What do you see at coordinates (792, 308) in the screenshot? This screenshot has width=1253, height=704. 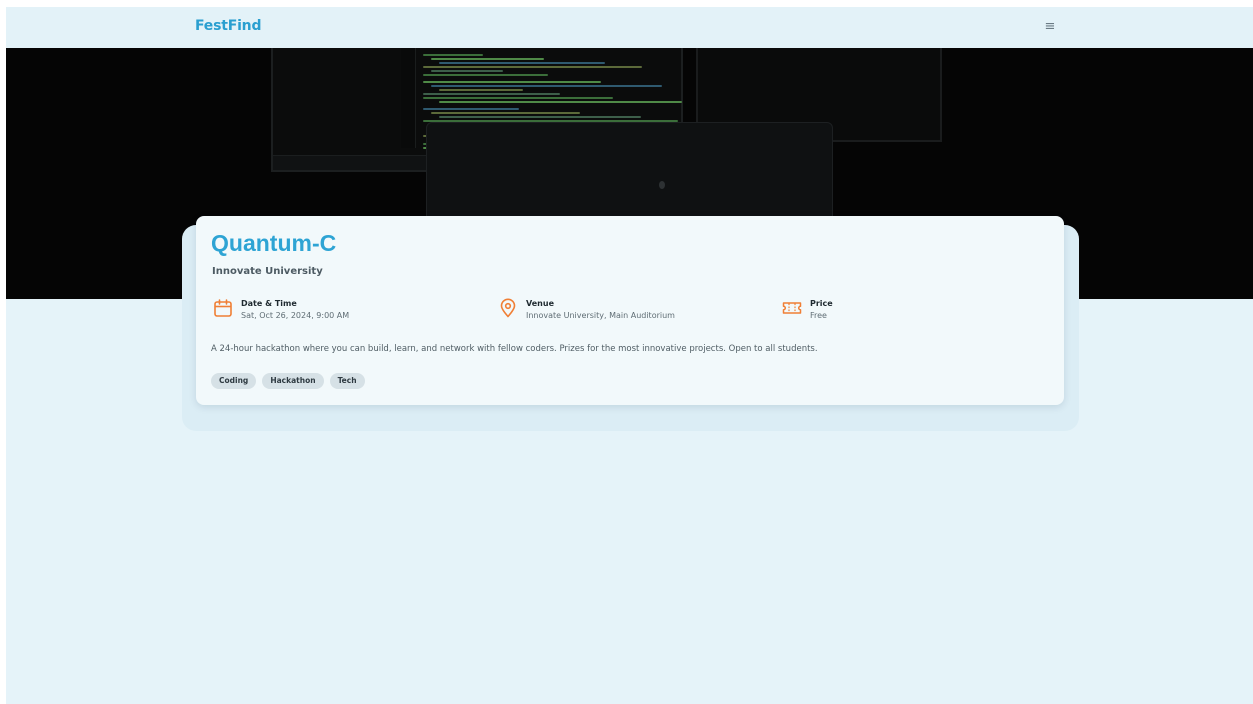 I see `ticket-icon` at bounding box center [792, 308].